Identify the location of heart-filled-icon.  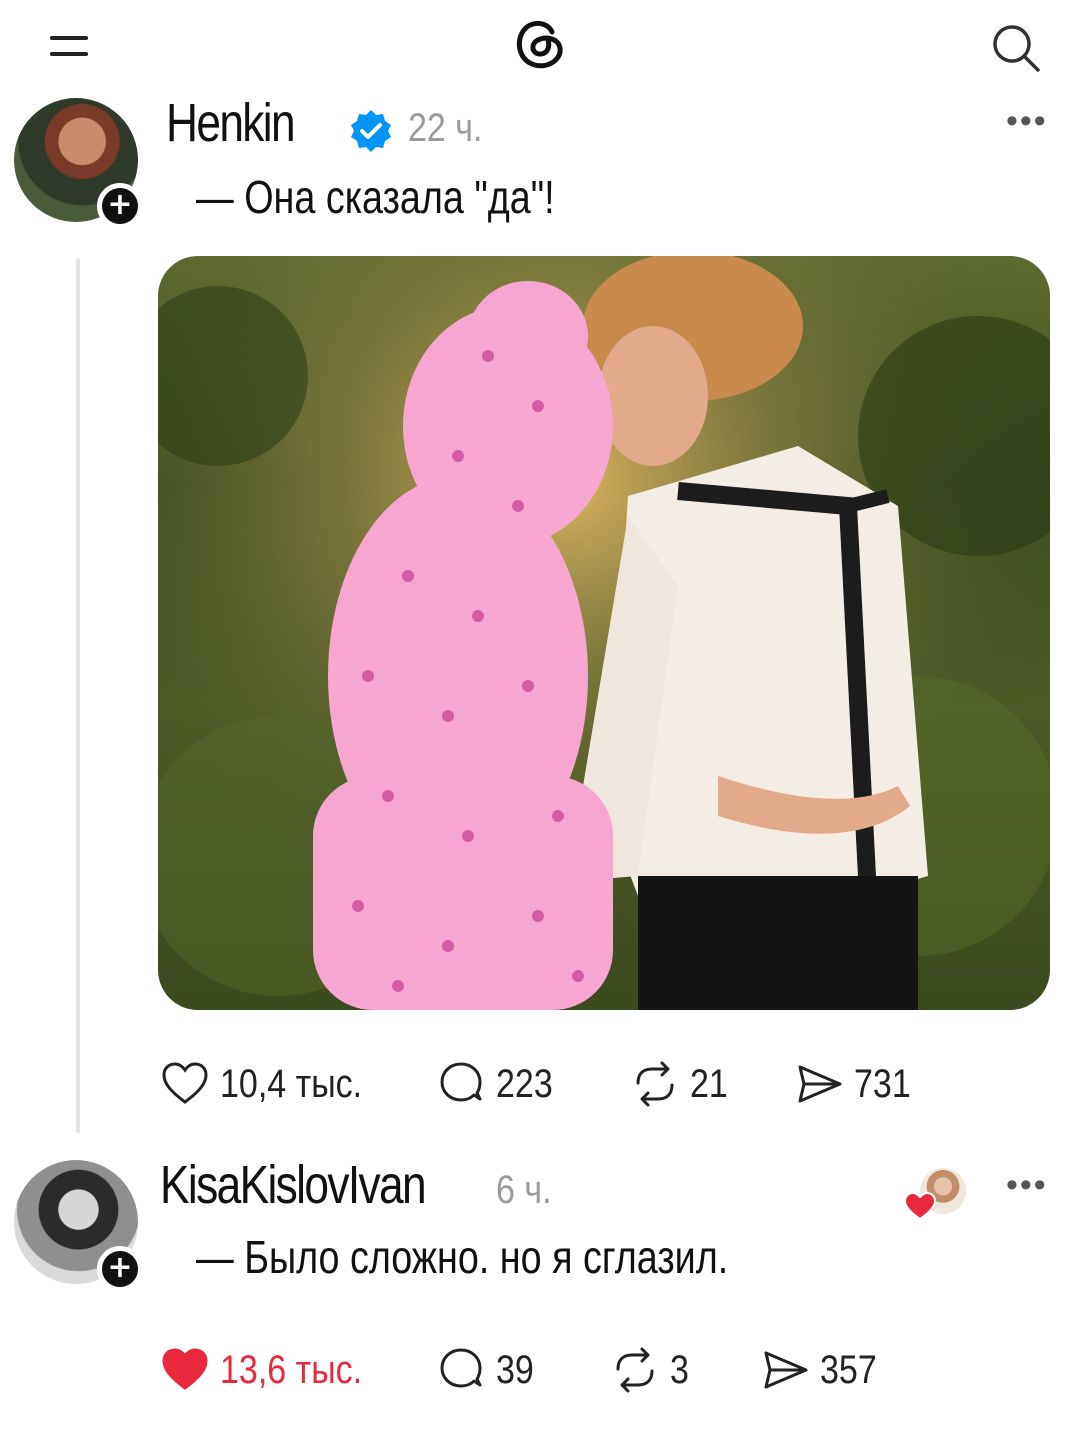
(185, 1369).